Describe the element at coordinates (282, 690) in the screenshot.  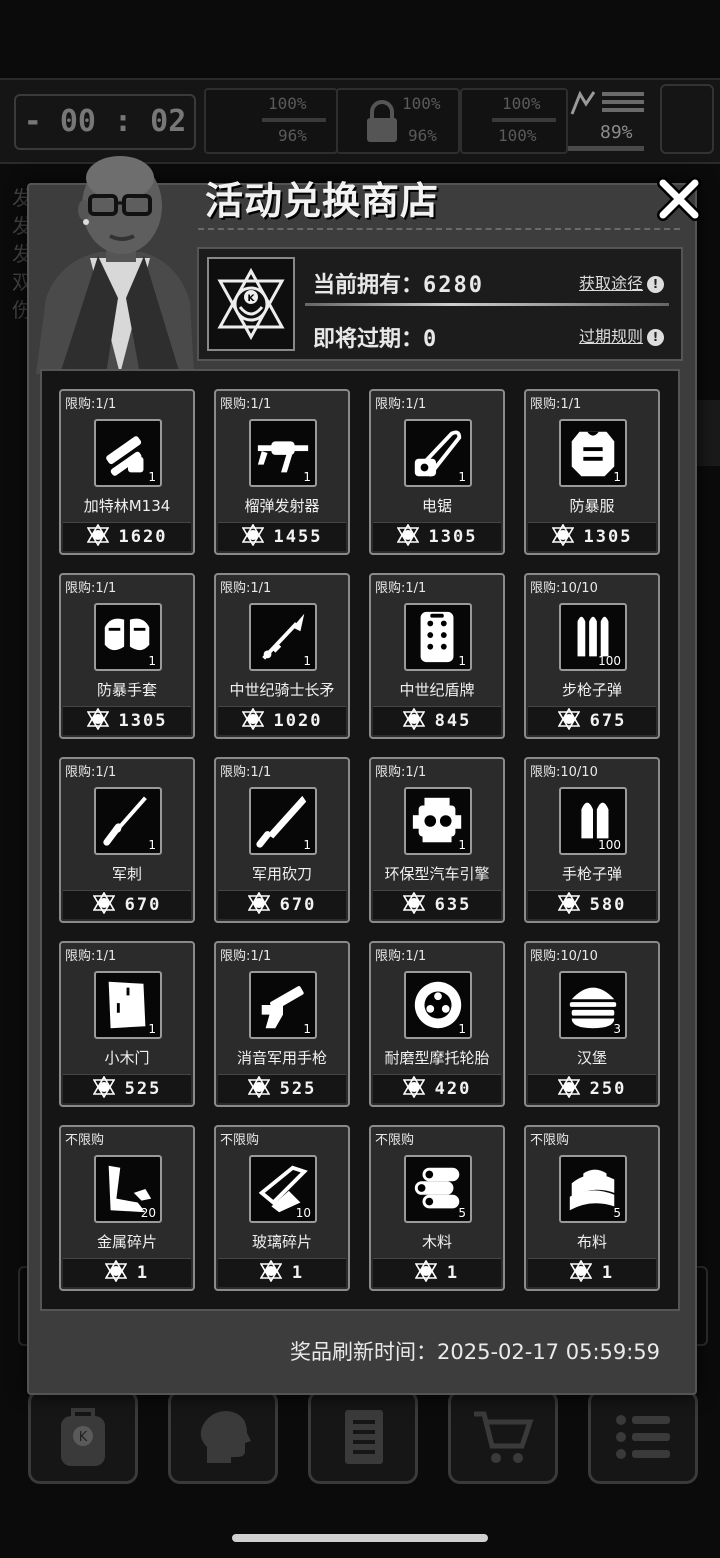
I see `item-name: 中世纪骑士长矛` at that location.